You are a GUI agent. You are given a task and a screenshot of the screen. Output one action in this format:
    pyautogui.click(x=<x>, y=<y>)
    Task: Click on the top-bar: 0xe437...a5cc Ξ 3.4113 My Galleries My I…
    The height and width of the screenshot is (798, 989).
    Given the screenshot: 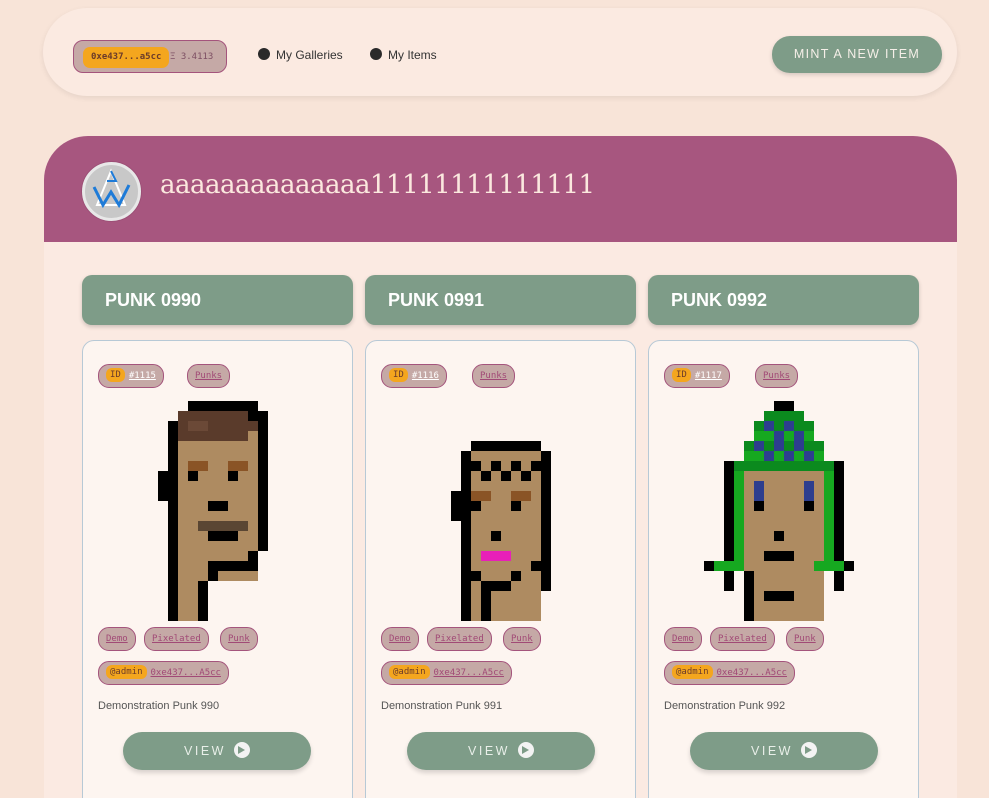 What is the action you would take?
    pyautogui.click(x=500, y=52)
    